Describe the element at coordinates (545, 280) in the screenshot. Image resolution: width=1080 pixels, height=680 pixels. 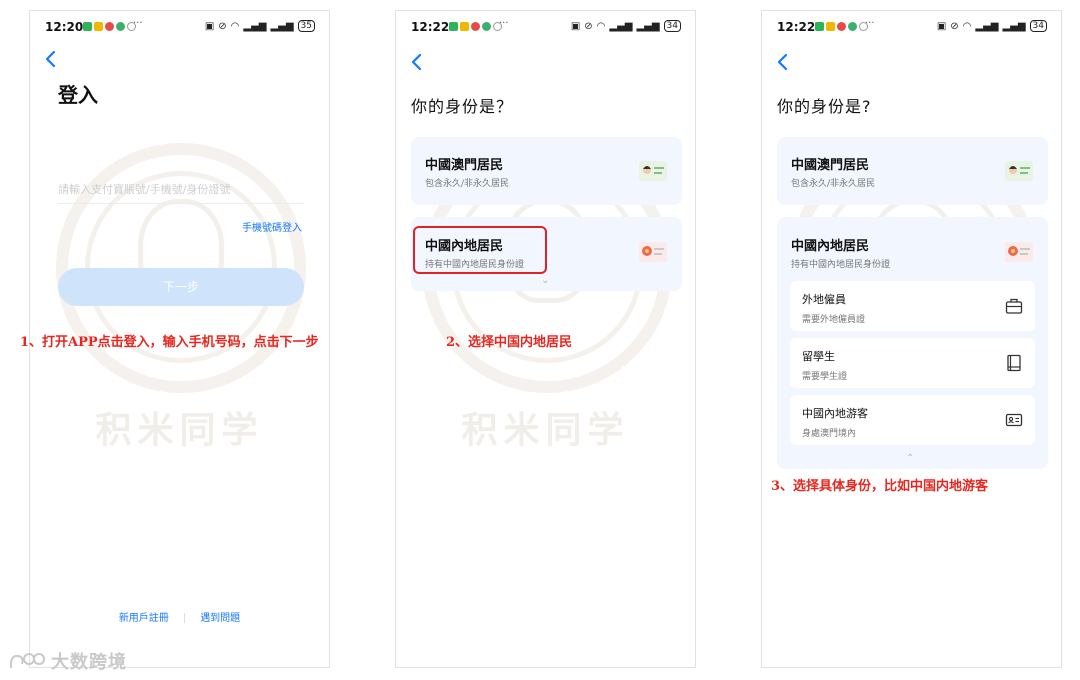
I see `chevron-down-icon: ⌄` at that location.